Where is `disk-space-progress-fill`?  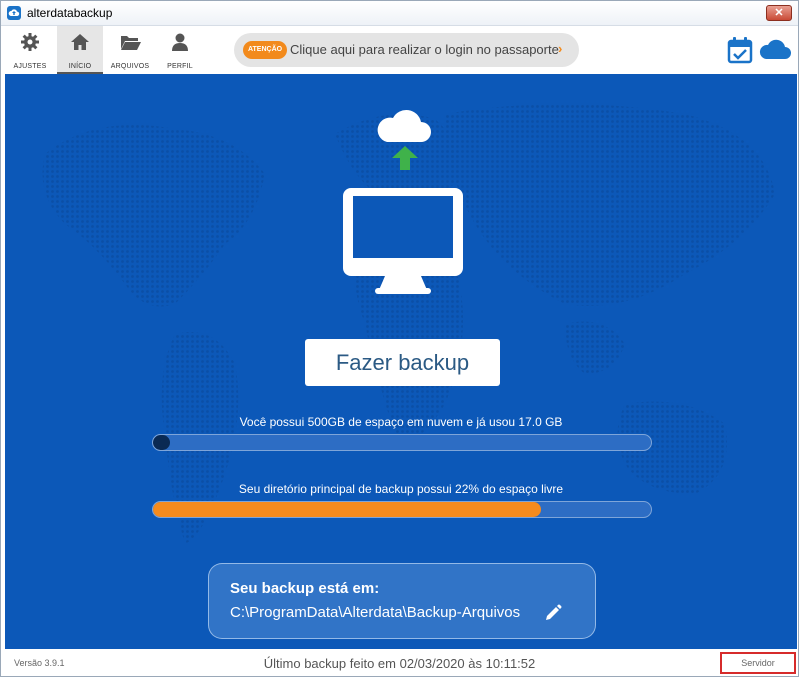
disk-space-progress-fill is located at coordinates (347, 509).